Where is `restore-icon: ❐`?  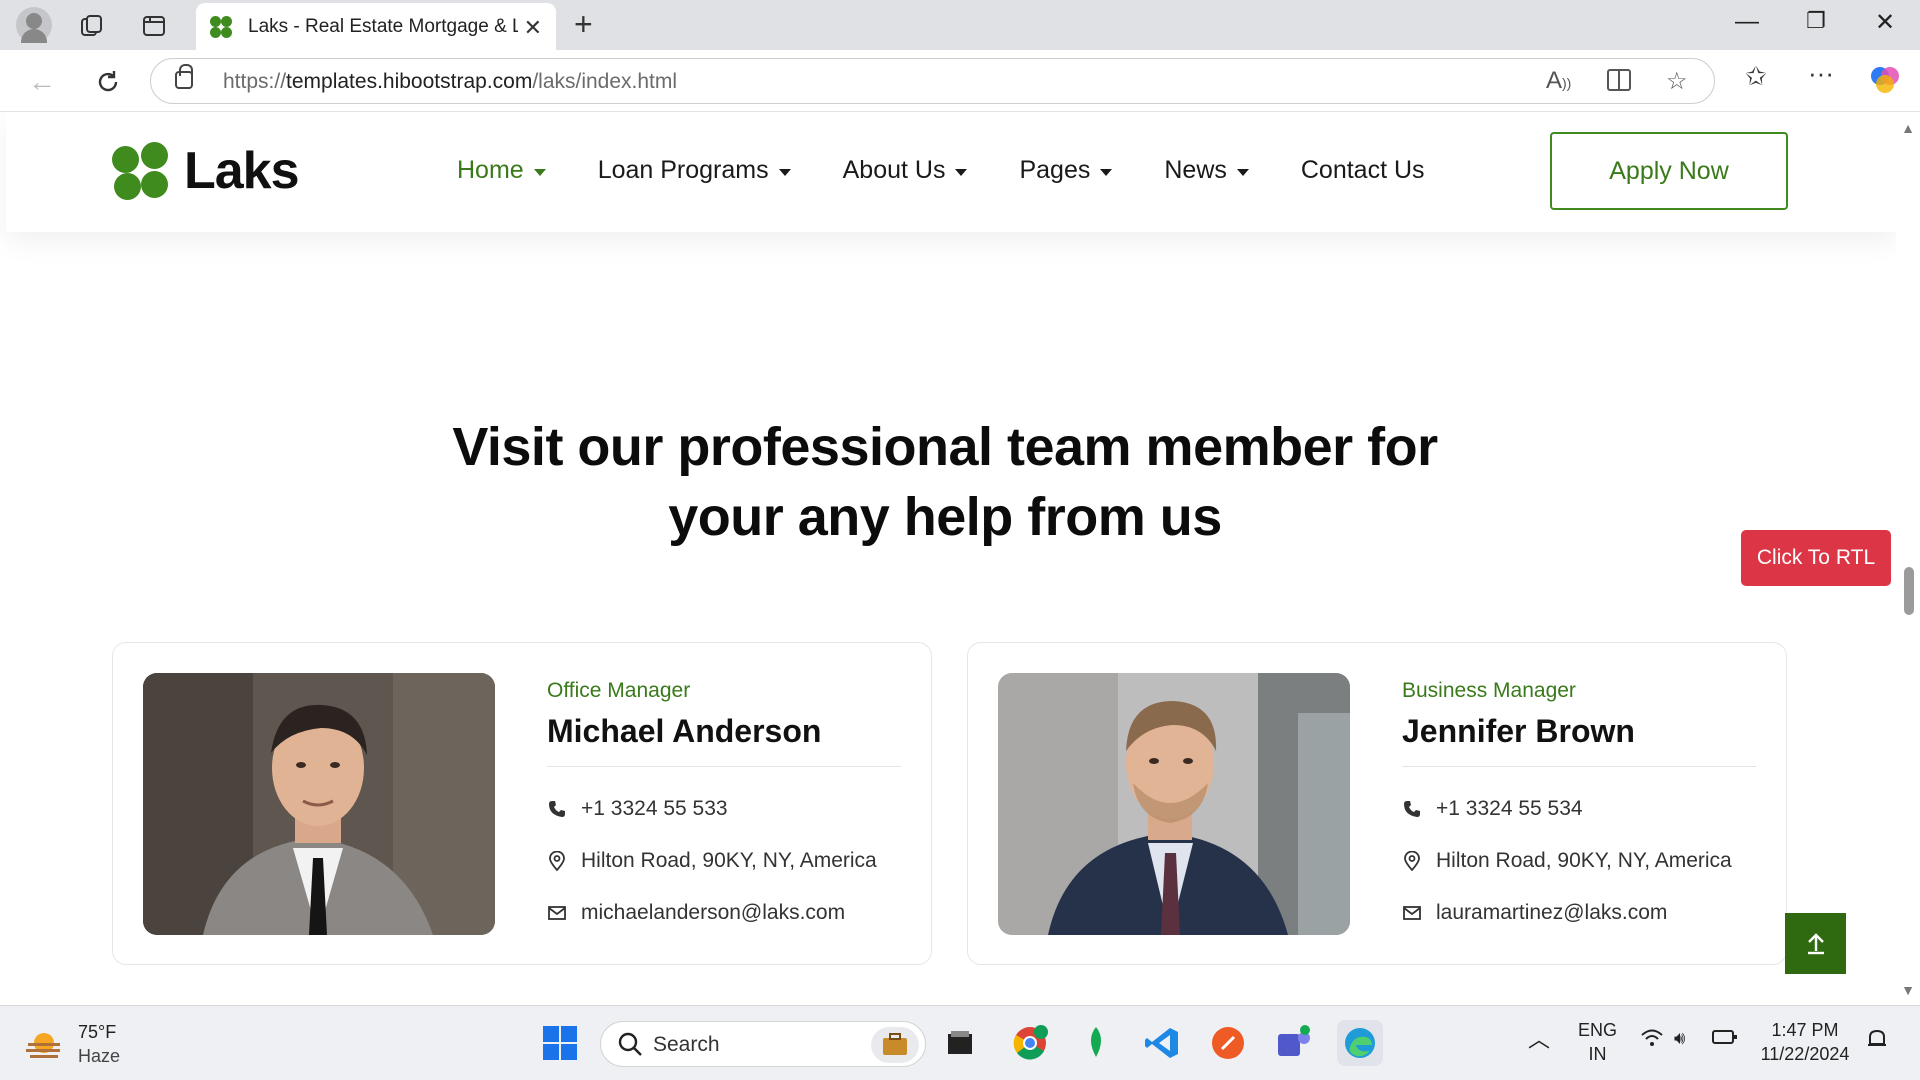 restore-icon: ❐ is located at coordinates (1816, 21).